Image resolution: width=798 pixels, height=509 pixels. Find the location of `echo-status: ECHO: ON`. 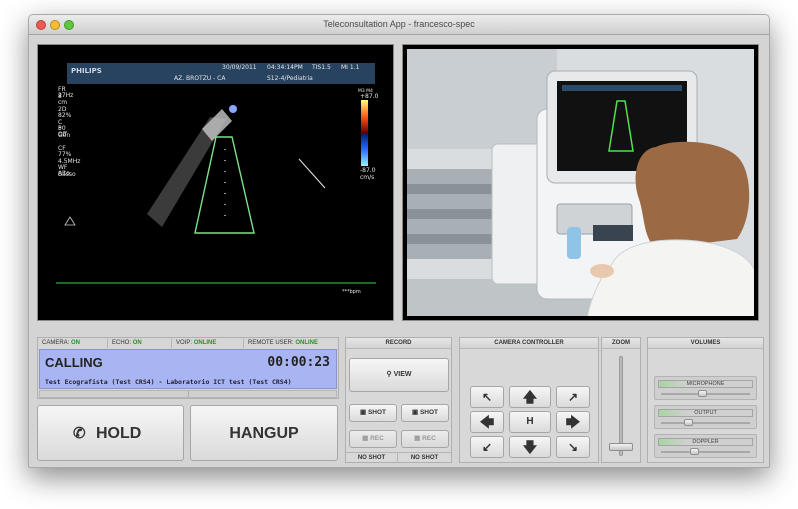

echo-status: ECHO: ON is located at coordinates (140, 343).